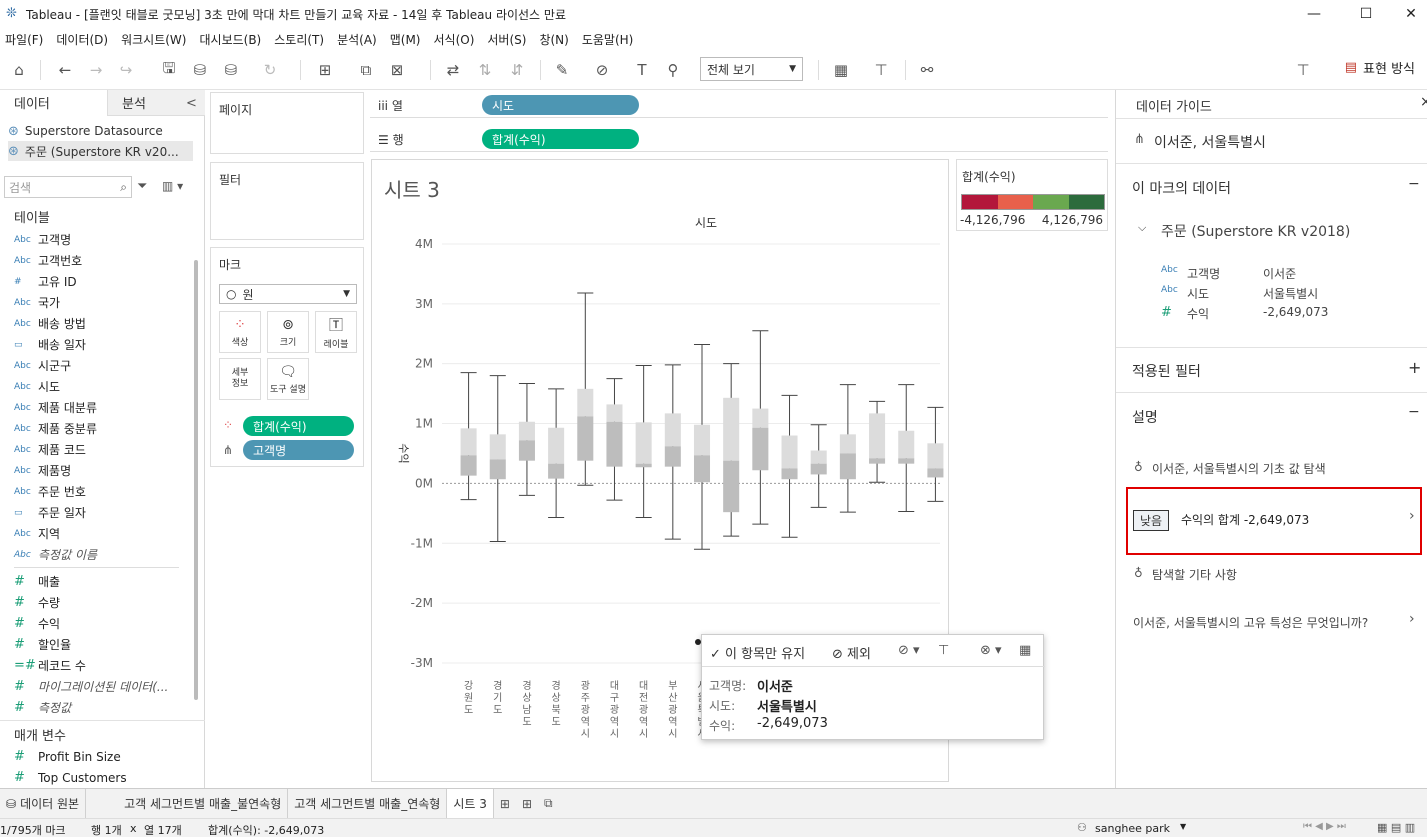 Image resolution: width=1427 pixels, height=838 pixels. What do you see at coordinates (104, 407) in the screenshot?
I see `field-item: Abc 제품 대분류` at bounding box center [104, 407].